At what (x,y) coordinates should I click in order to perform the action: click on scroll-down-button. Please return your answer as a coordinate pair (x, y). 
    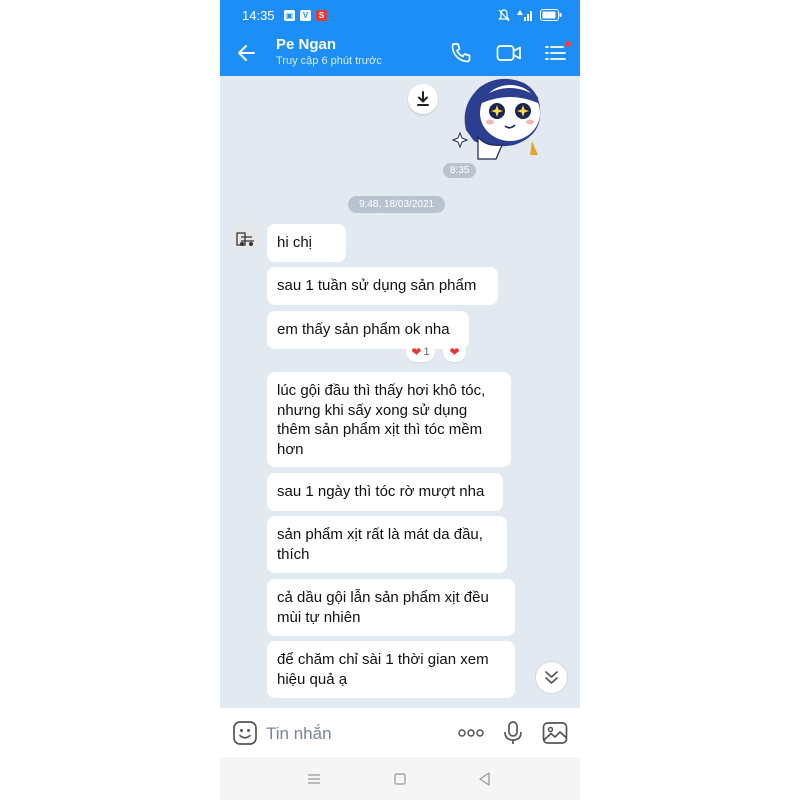
    Looking at the image, I should click on (551, 677).